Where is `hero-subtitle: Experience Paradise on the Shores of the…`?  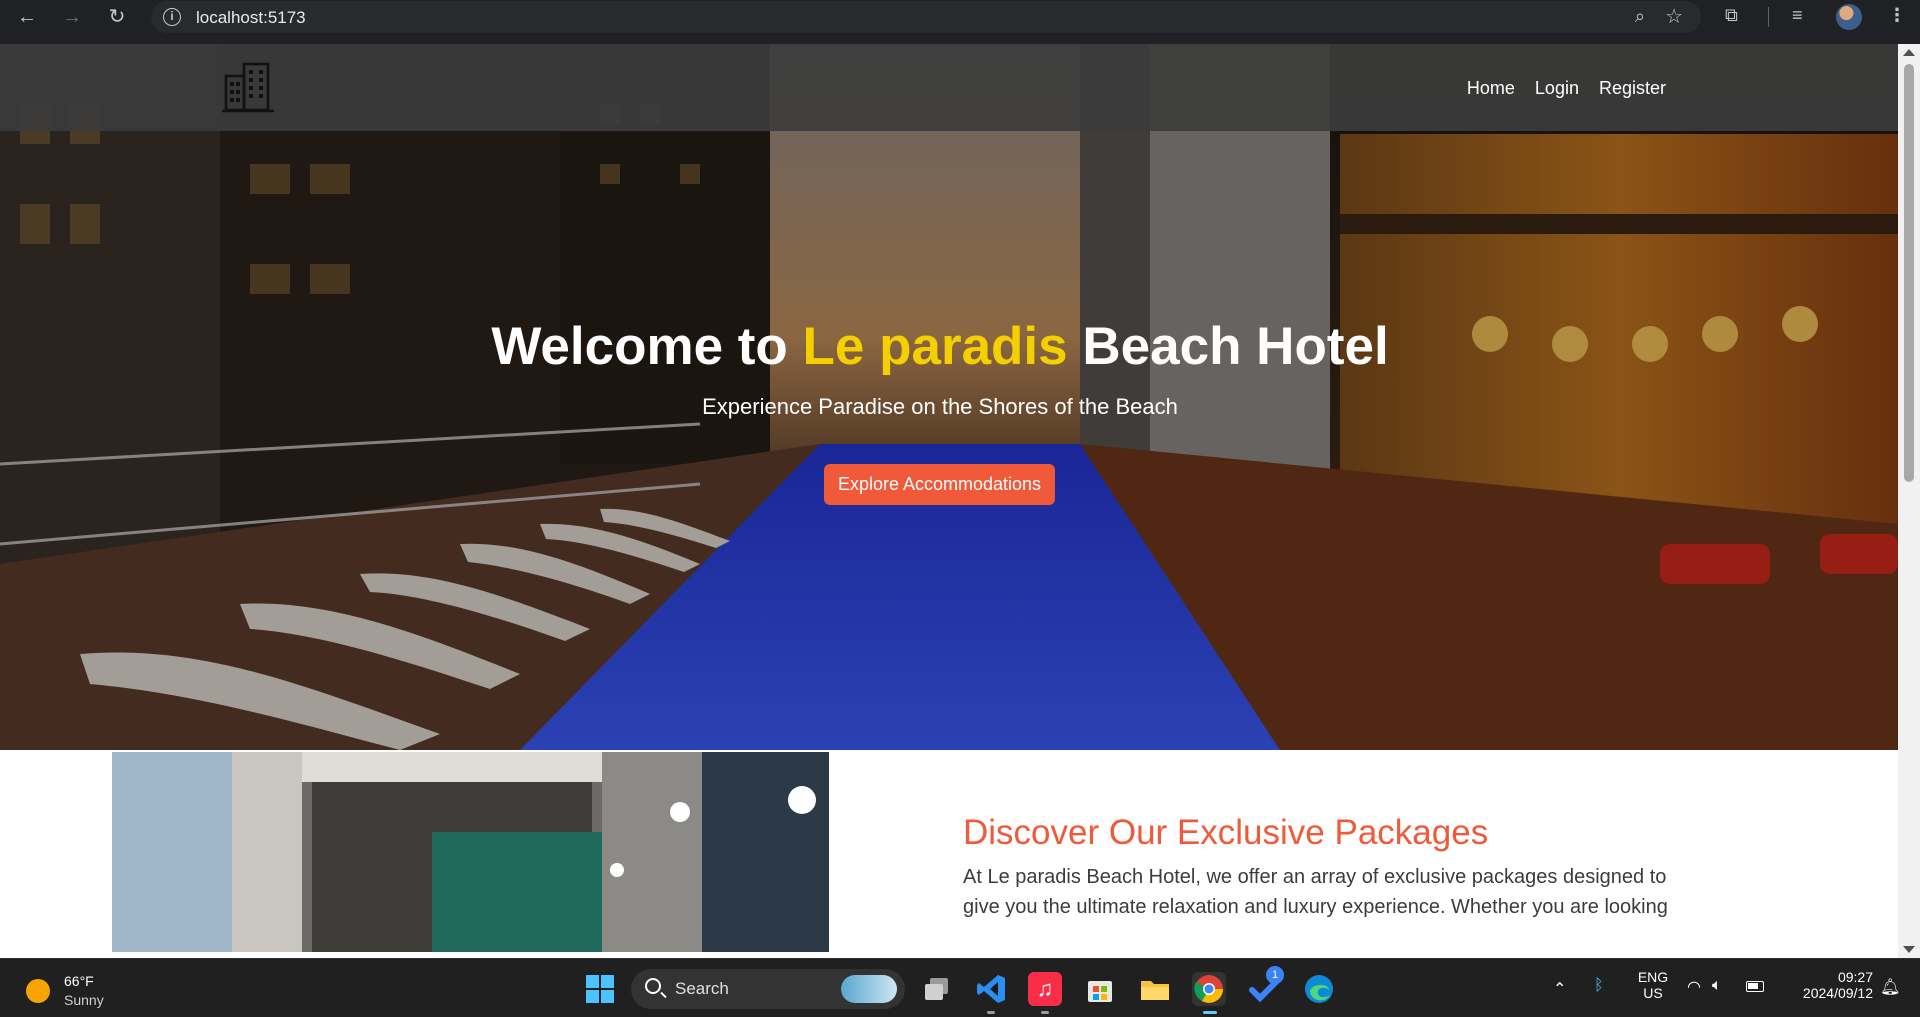 hero-subtitle: Experience Paradise on the Shores of the… is located at coordinates (940, 406).